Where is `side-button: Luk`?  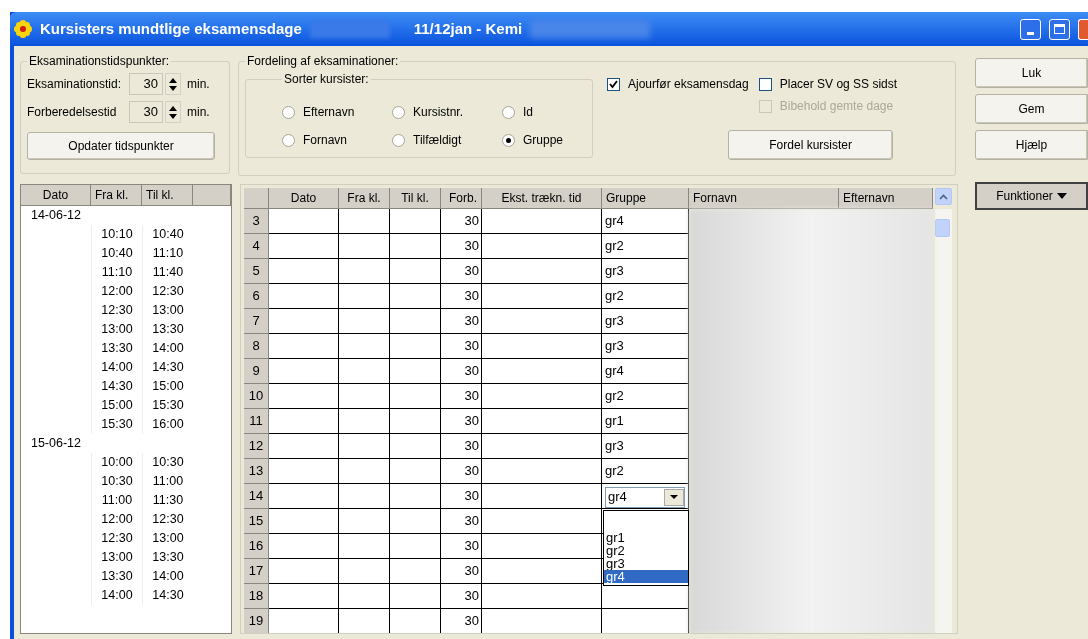
side-button: Luk is located at coordinates (1031, 73).